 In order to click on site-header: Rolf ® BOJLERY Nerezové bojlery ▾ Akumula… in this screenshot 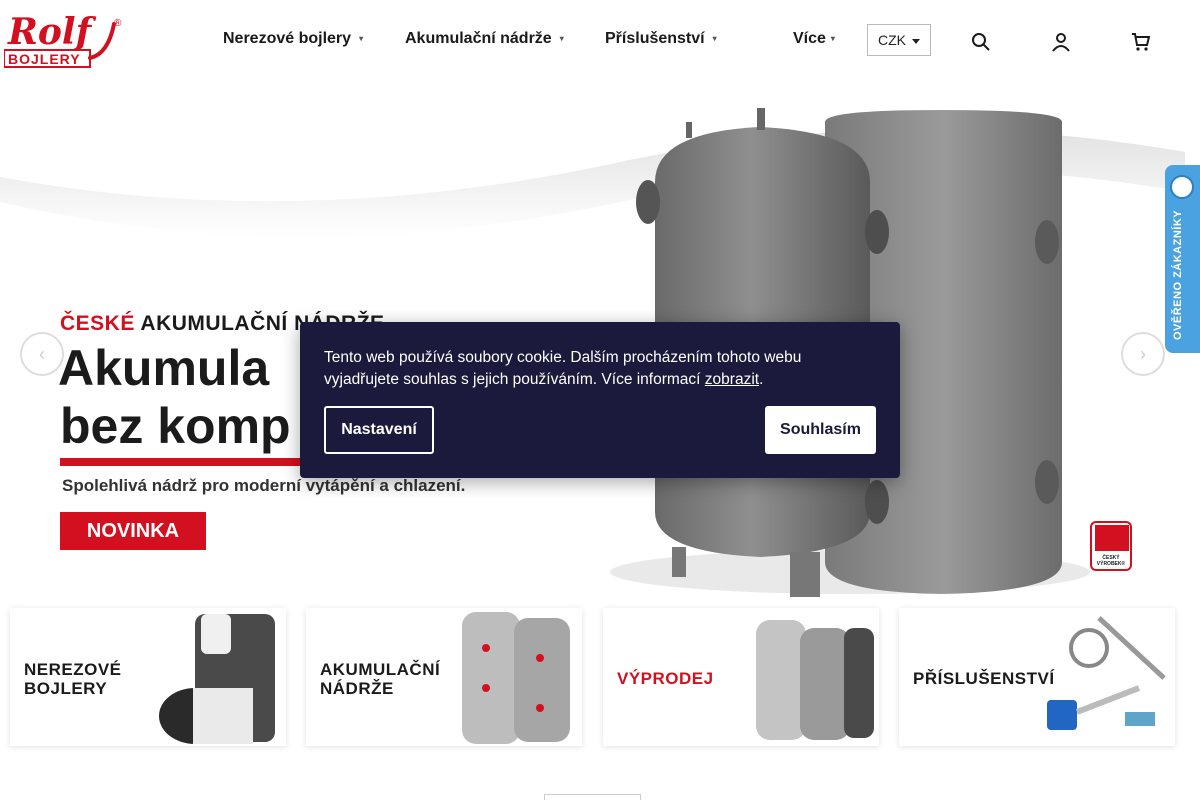, I will do `click(600, 41)`.